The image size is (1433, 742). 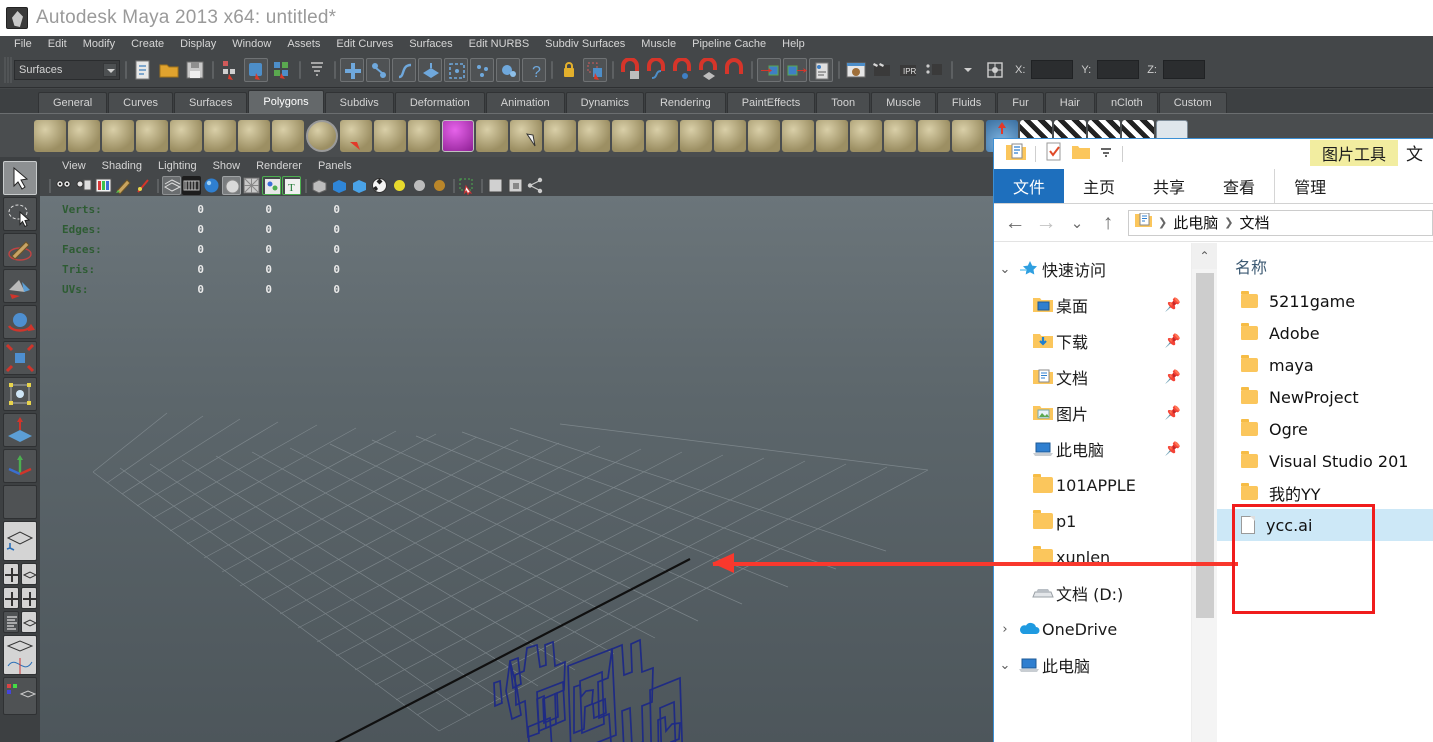 What do you see at coordinates (20, 466) in the screenshot?
I see `show-manipulator-tool` at bounding box center [20, 466].